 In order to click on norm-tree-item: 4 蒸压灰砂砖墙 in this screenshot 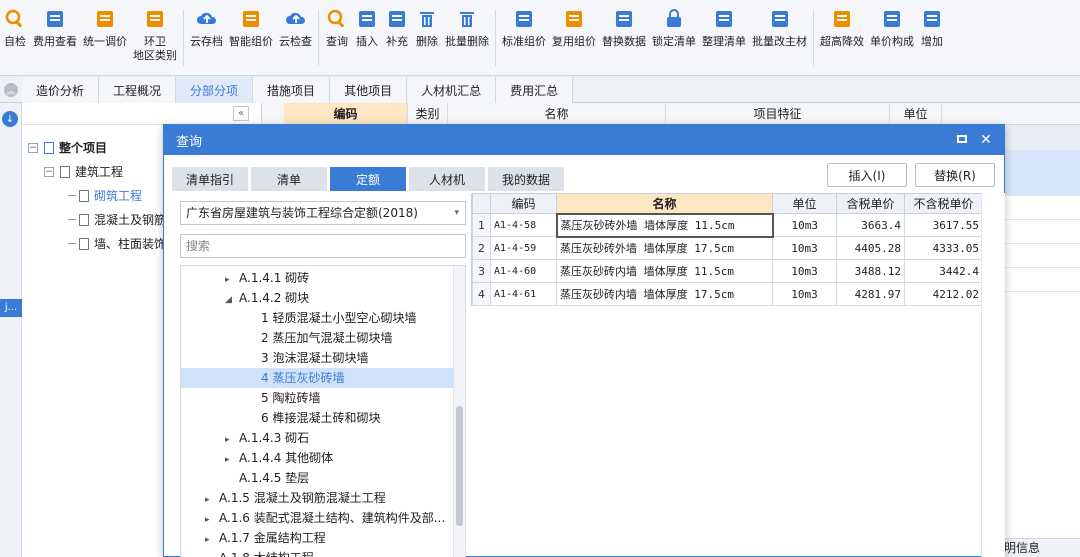, I will do `click(317, 378)`.